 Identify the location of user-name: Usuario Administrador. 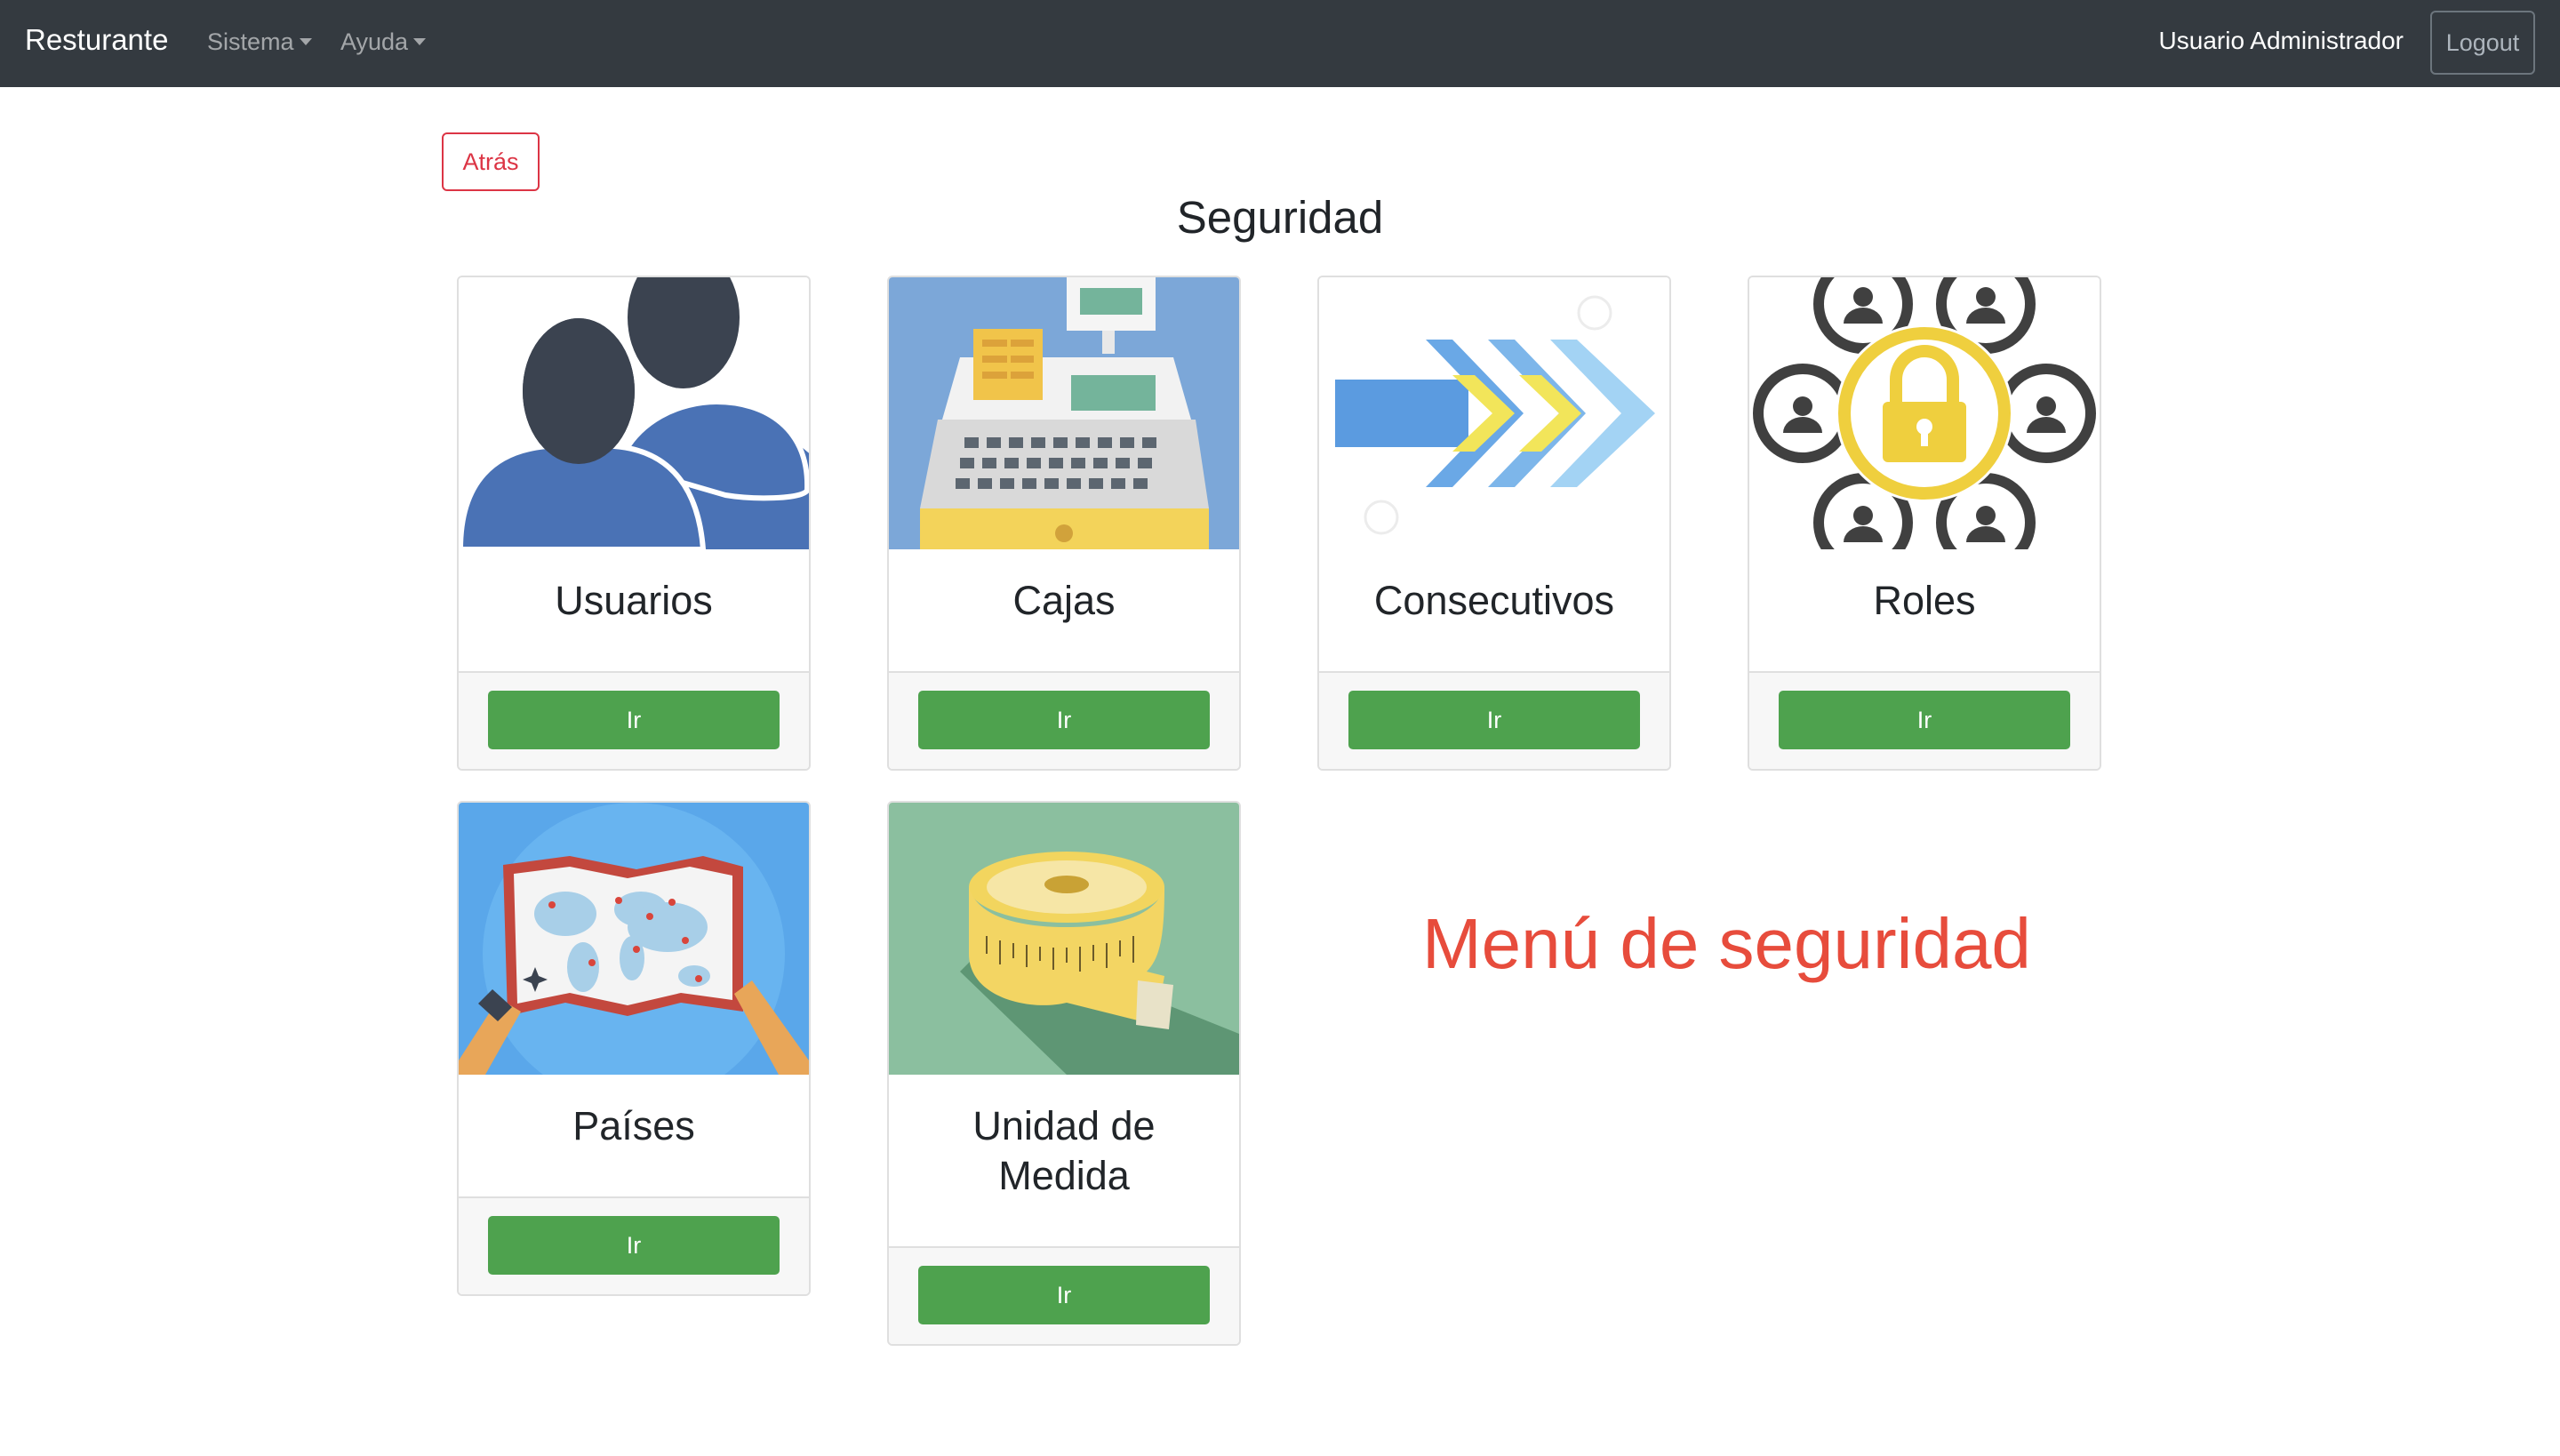
(2281, 40).